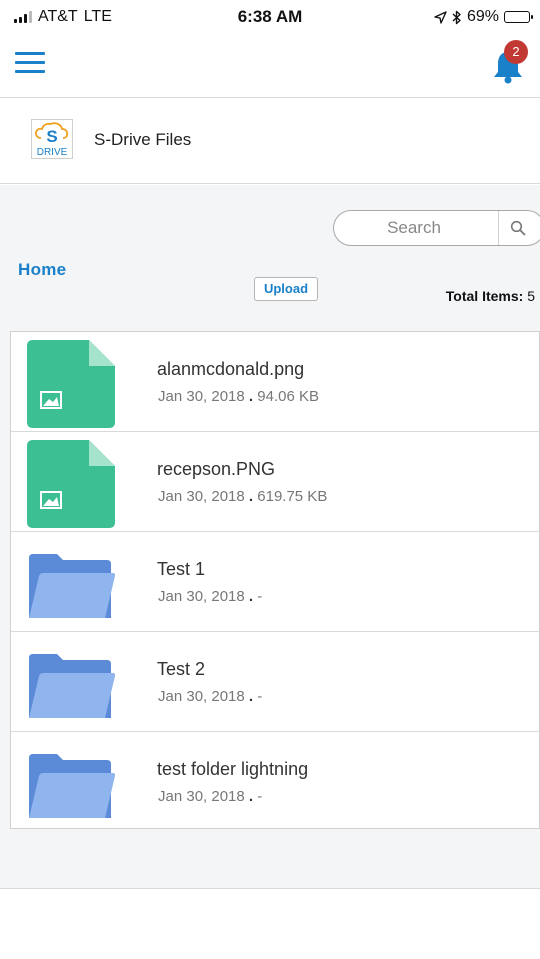  I want to click on notification-badge: 2, so click(516, 52).